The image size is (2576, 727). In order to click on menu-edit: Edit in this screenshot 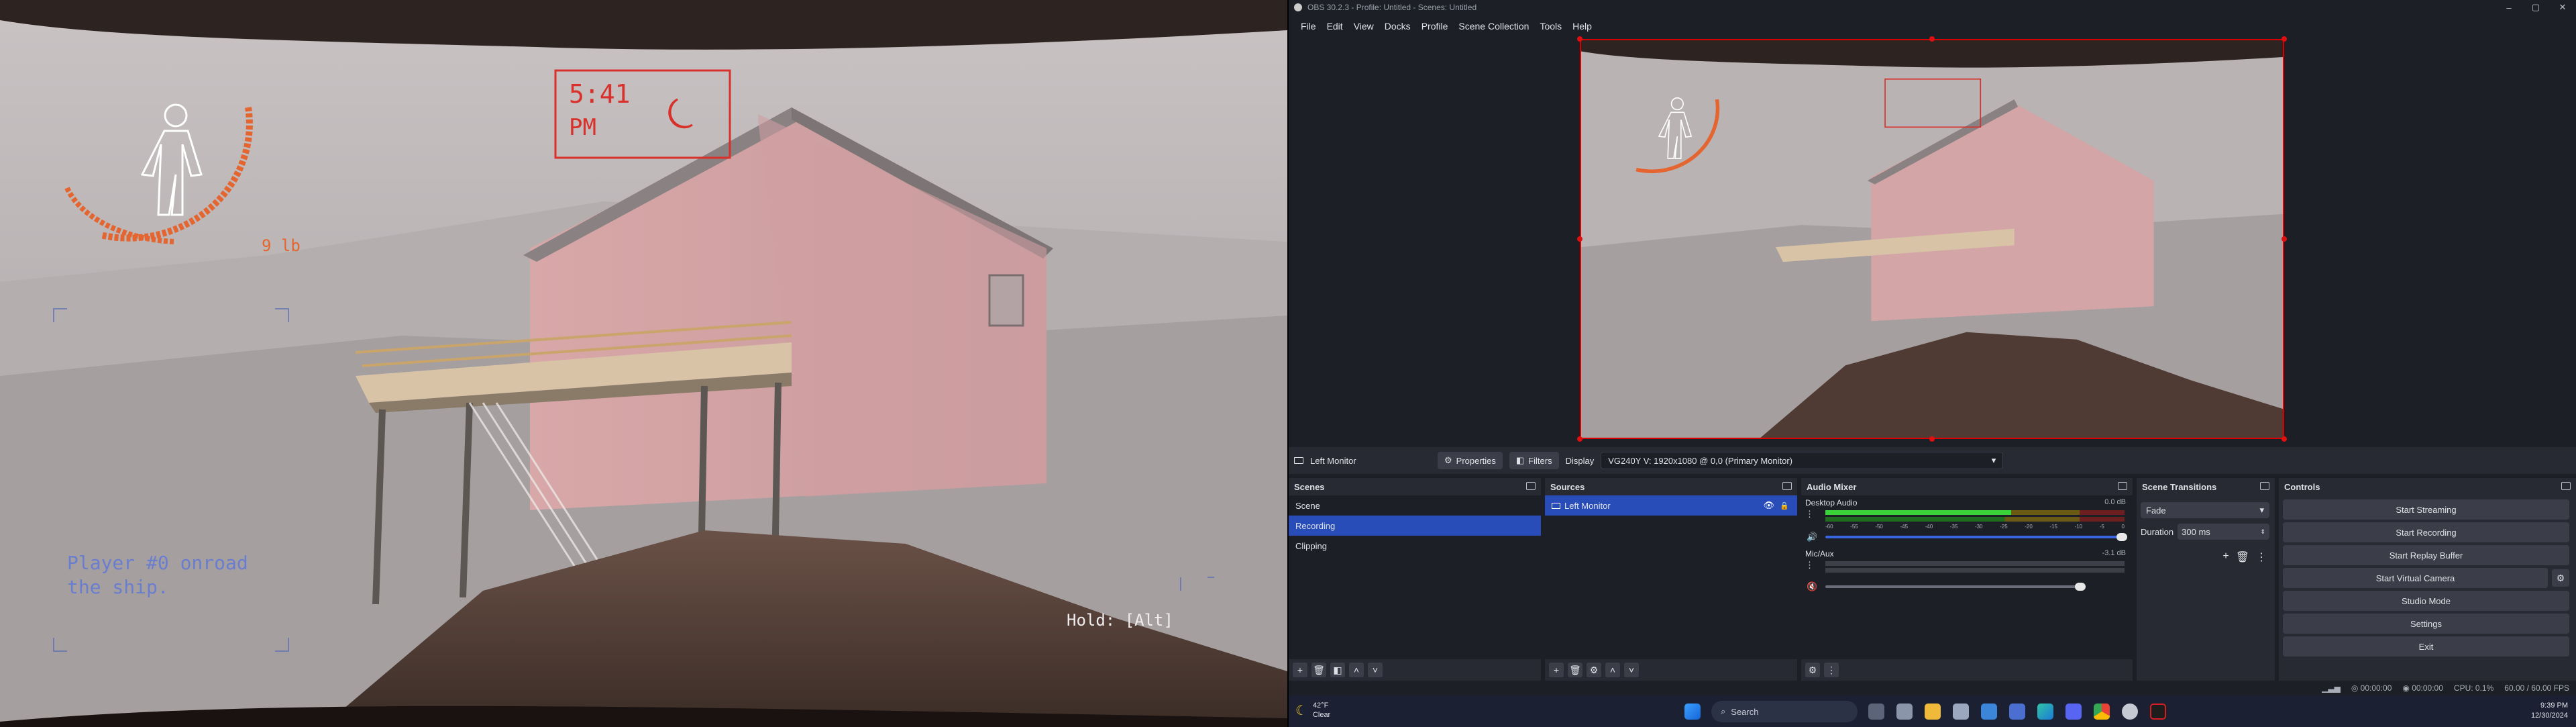, I will do `click(1335, 27)`.